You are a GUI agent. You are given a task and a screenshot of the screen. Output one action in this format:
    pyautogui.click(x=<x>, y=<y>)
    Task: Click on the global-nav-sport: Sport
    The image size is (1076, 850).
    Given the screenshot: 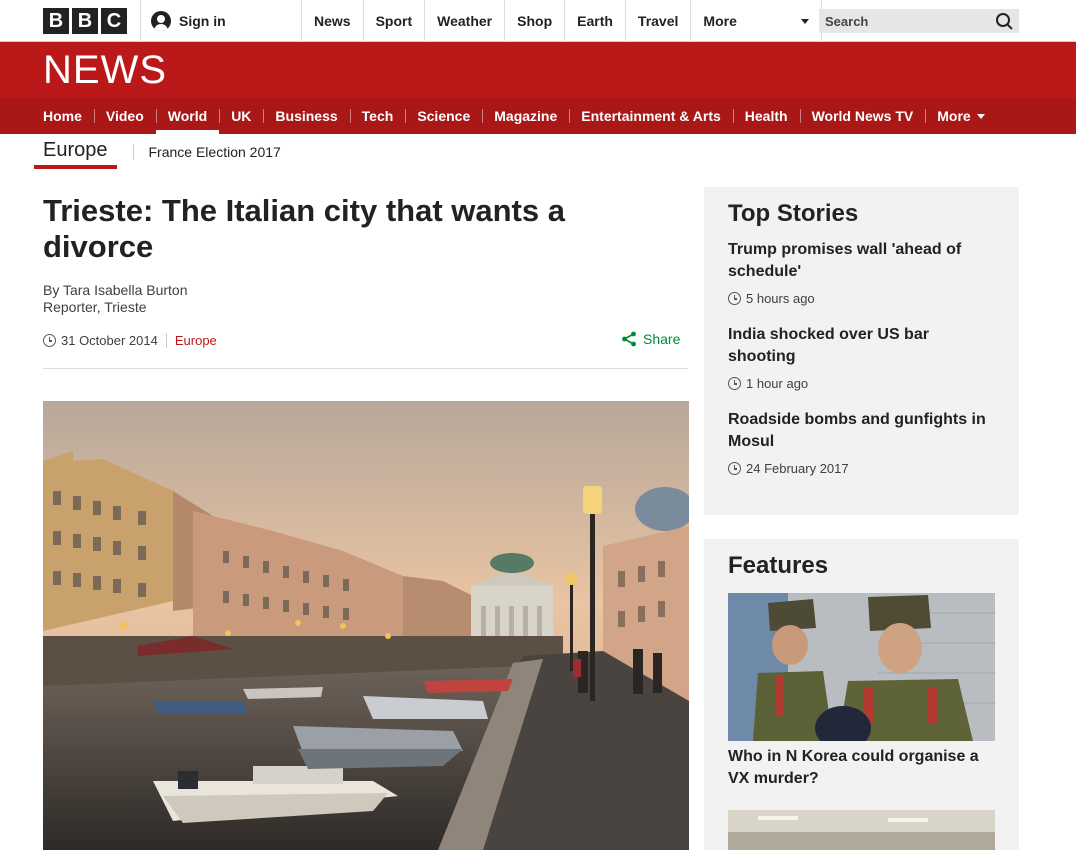 What is the action you would take?
    pyautogui.click(x=395, y=21)
    